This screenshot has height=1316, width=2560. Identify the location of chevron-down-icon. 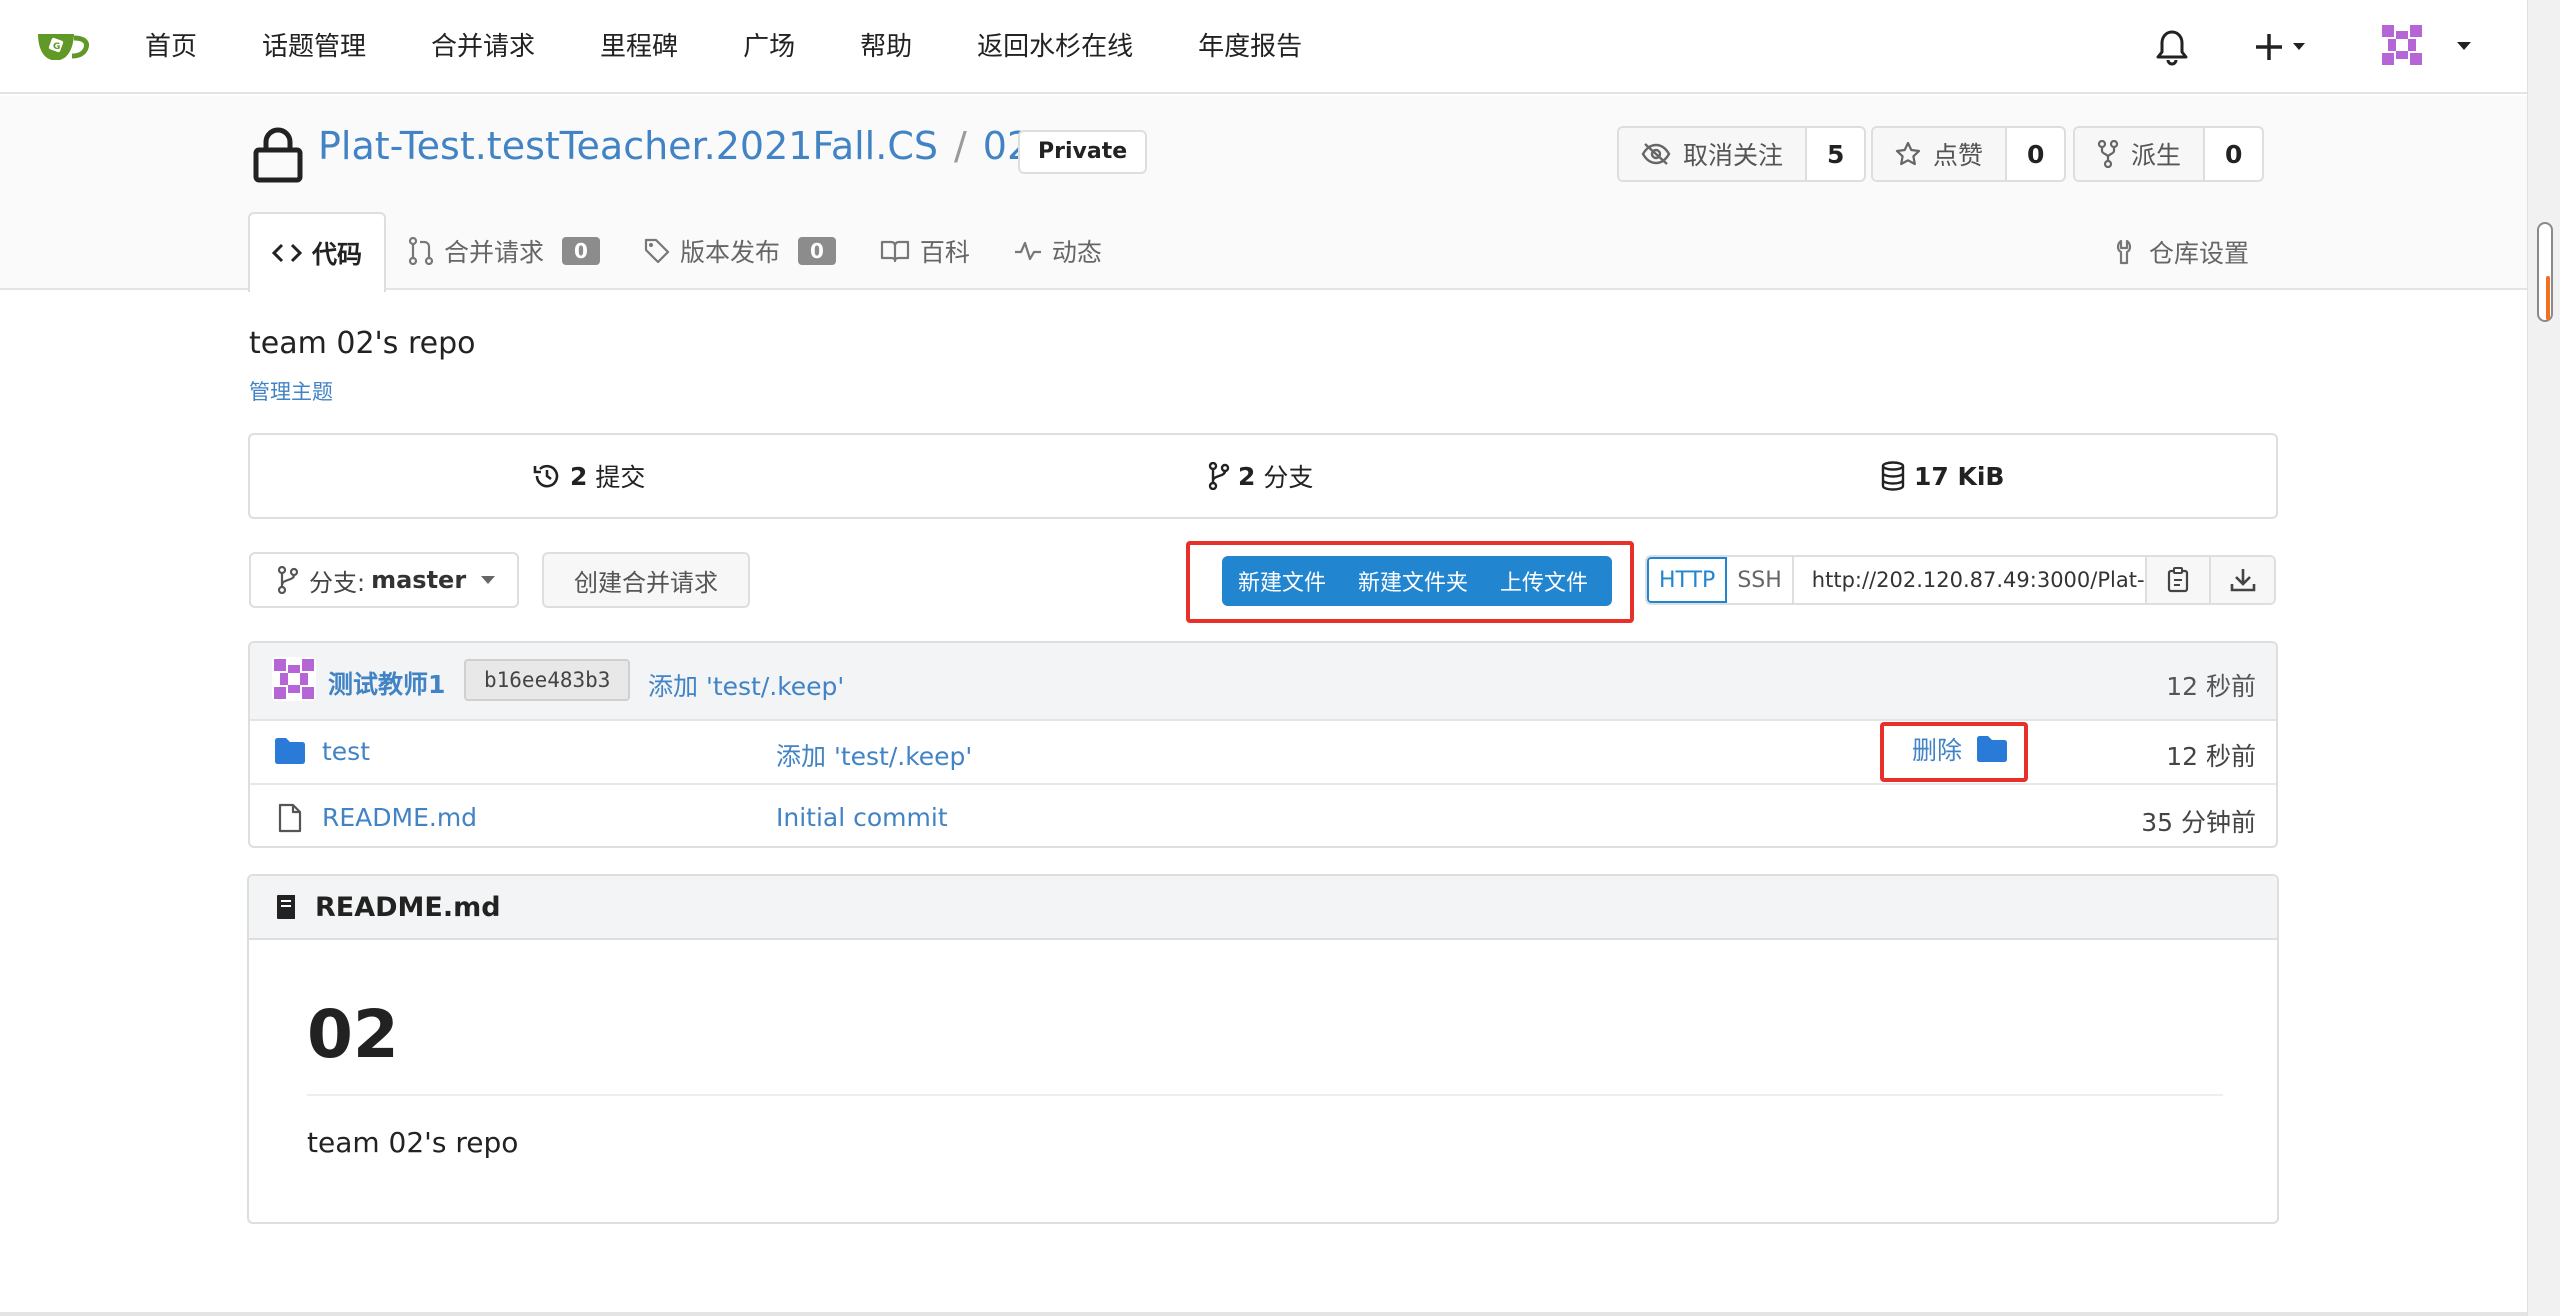
(488, 580).